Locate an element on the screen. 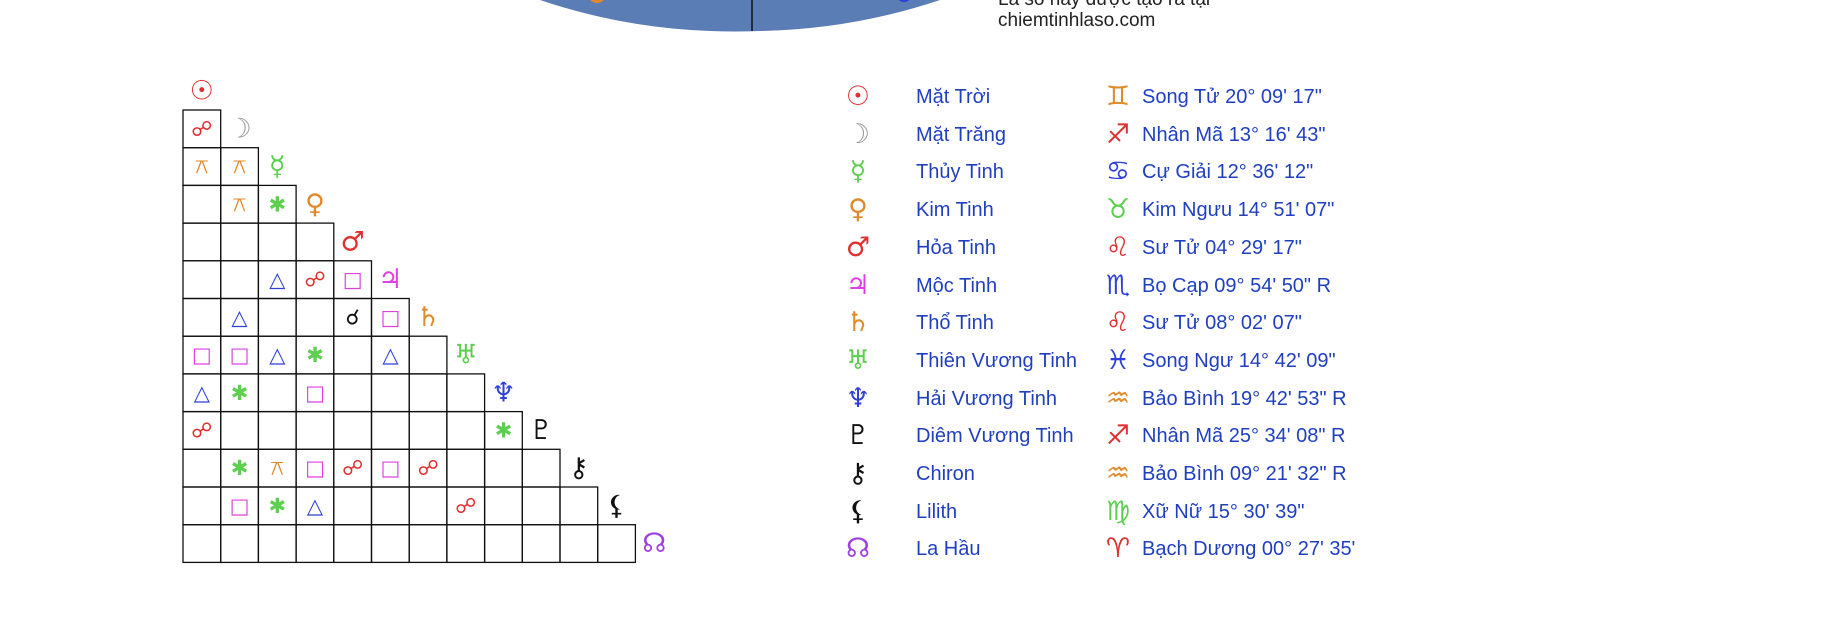 This screenshot has width=1841, height=629. legend-row-mercury: ☿ Thủy Tinh ♋ Cự Giải 12° 36' 12" is located at coordinates (920, 172).